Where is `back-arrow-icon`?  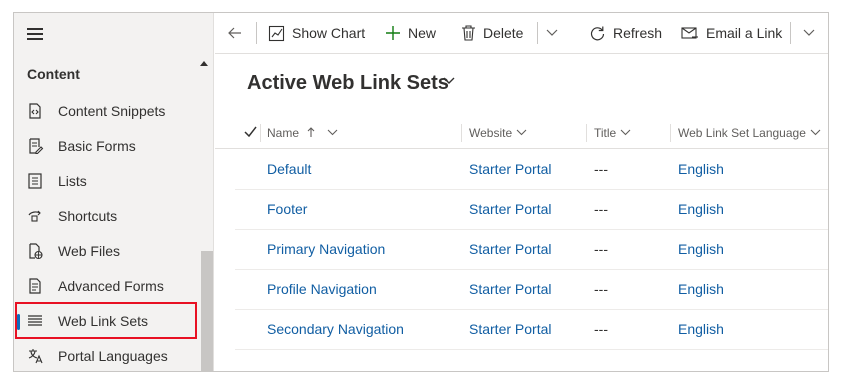
back-arrow-icon is located at coordinates (234, 33).